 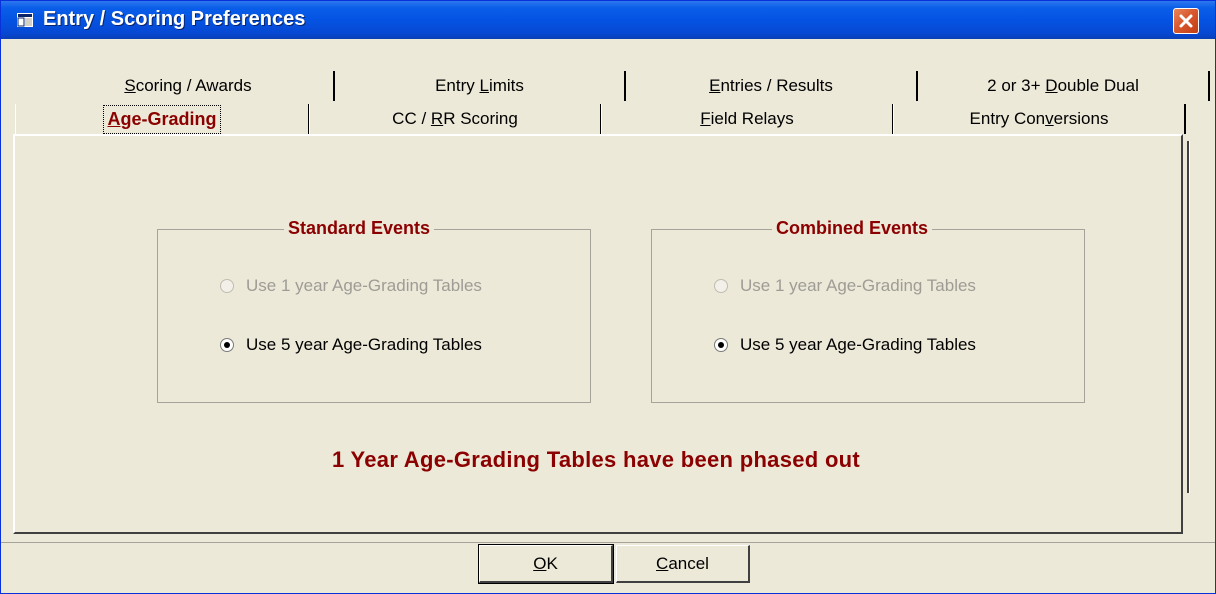 I want to click on combined-1-year-option: Use 1 year Age-Grading Tables, so click(x=845, y=286).